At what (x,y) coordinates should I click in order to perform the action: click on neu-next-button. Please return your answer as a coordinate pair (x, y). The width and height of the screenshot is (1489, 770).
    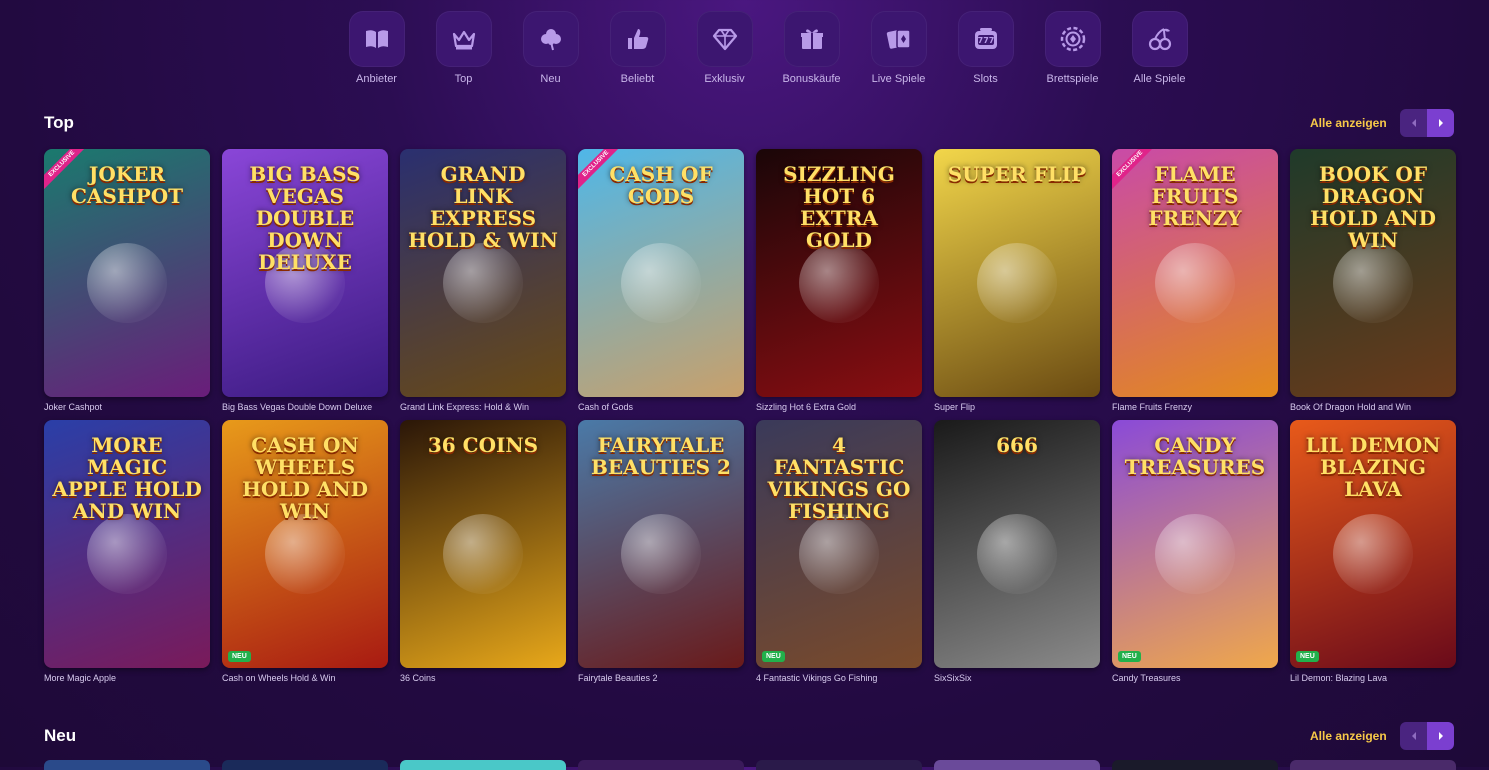
    Looking at the image, I should click on (1440, 736).